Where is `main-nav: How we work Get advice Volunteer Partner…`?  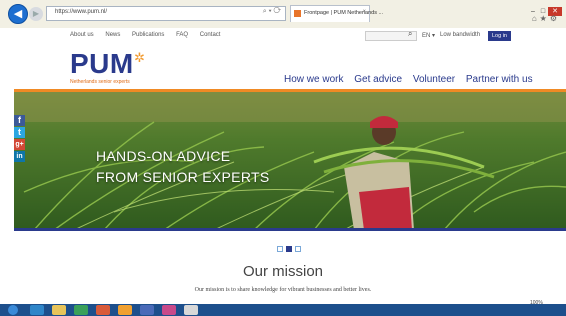
main-nav: How we work Get advice Volunteer Partner… is located at coordinates (412, 79).